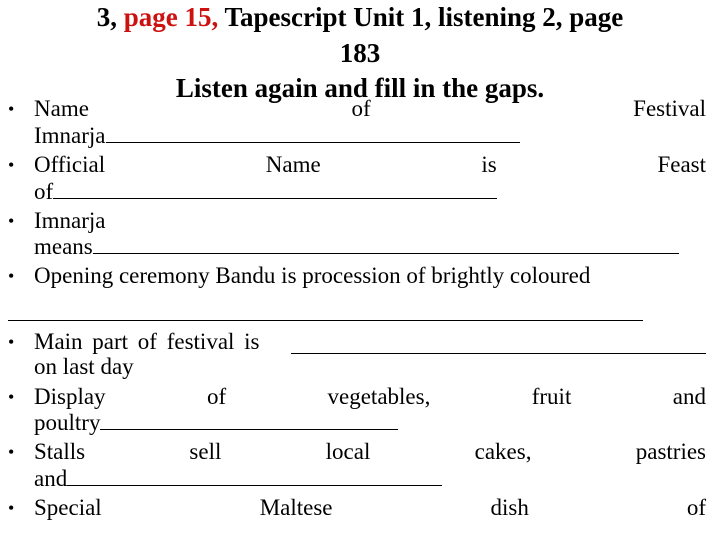 Image resolution: width=720 pixels, height=540 pixels. I want to click on word: pastries, so click(670, 451).